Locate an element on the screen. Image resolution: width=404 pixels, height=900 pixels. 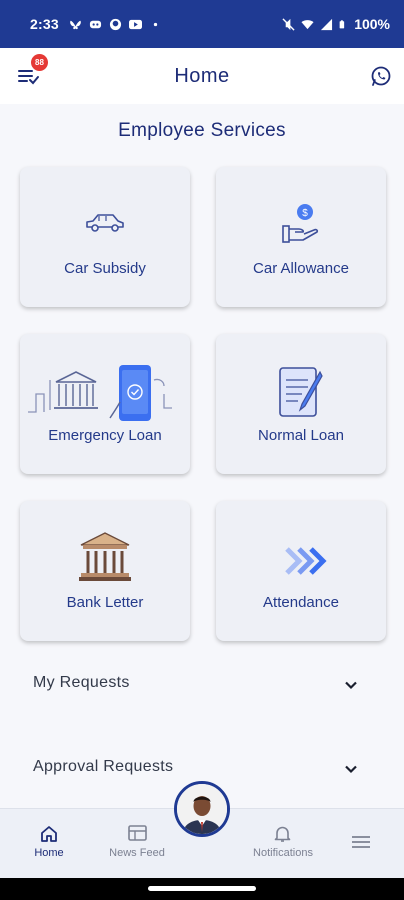
status-bar: 2:33 100% is located at coordinates (202, 24).